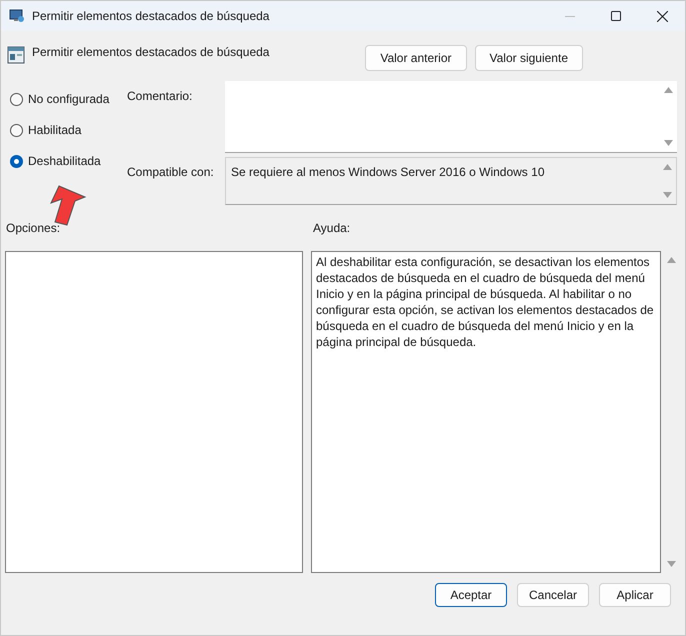 The height and width of the screenshot is (636, 686). Describe the element at coordinates (528, 58) in the screenshot. I see `nav-button: Valor siguiente` at that location.